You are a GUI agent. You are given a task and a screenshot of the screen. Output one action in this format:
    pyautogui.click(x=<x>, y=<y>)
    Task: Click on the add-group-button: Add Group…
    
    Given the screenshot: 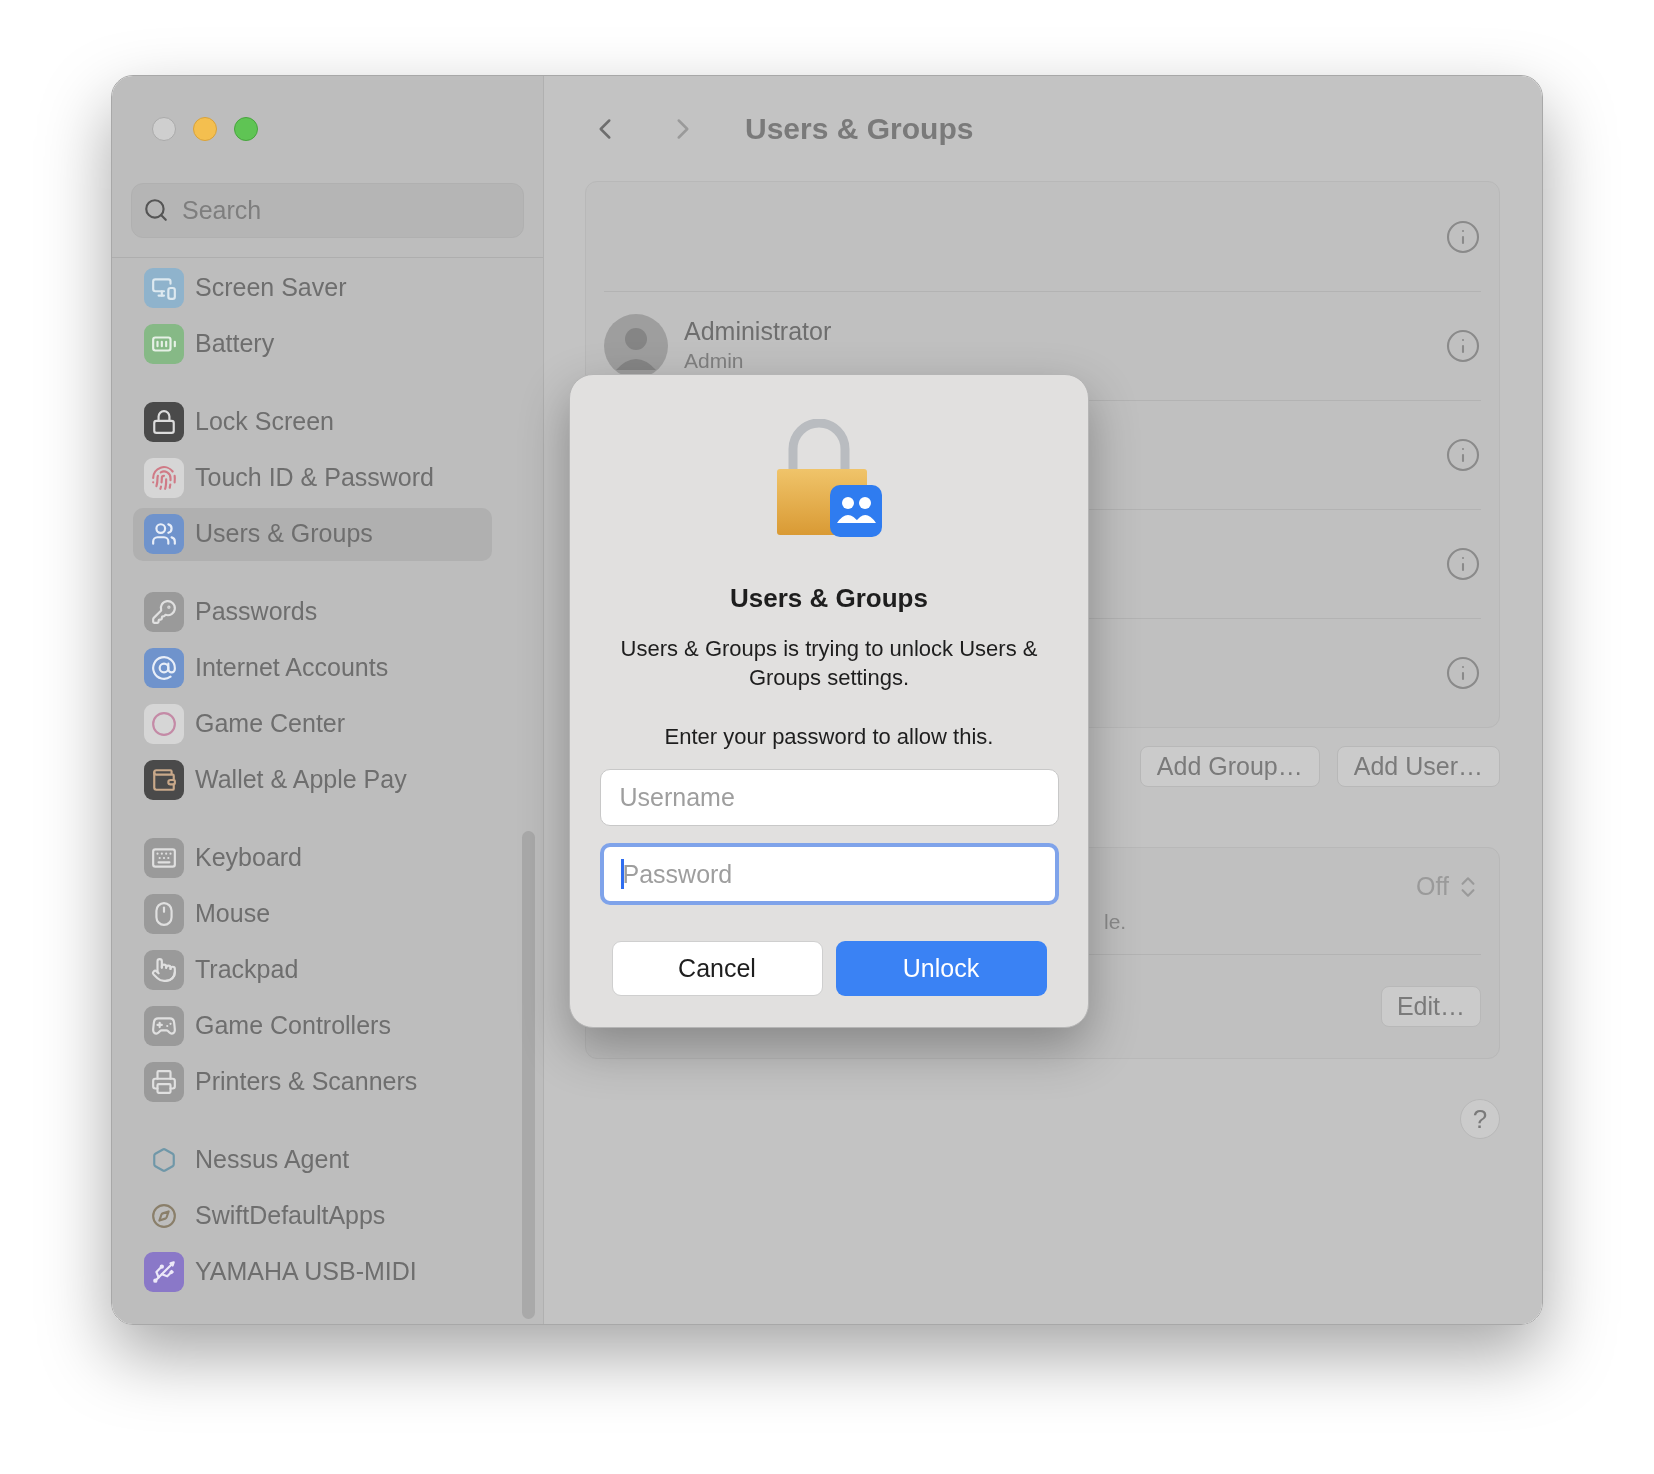 What is the action you would take?
    pyautogui.click(x=1229, y=766)
    